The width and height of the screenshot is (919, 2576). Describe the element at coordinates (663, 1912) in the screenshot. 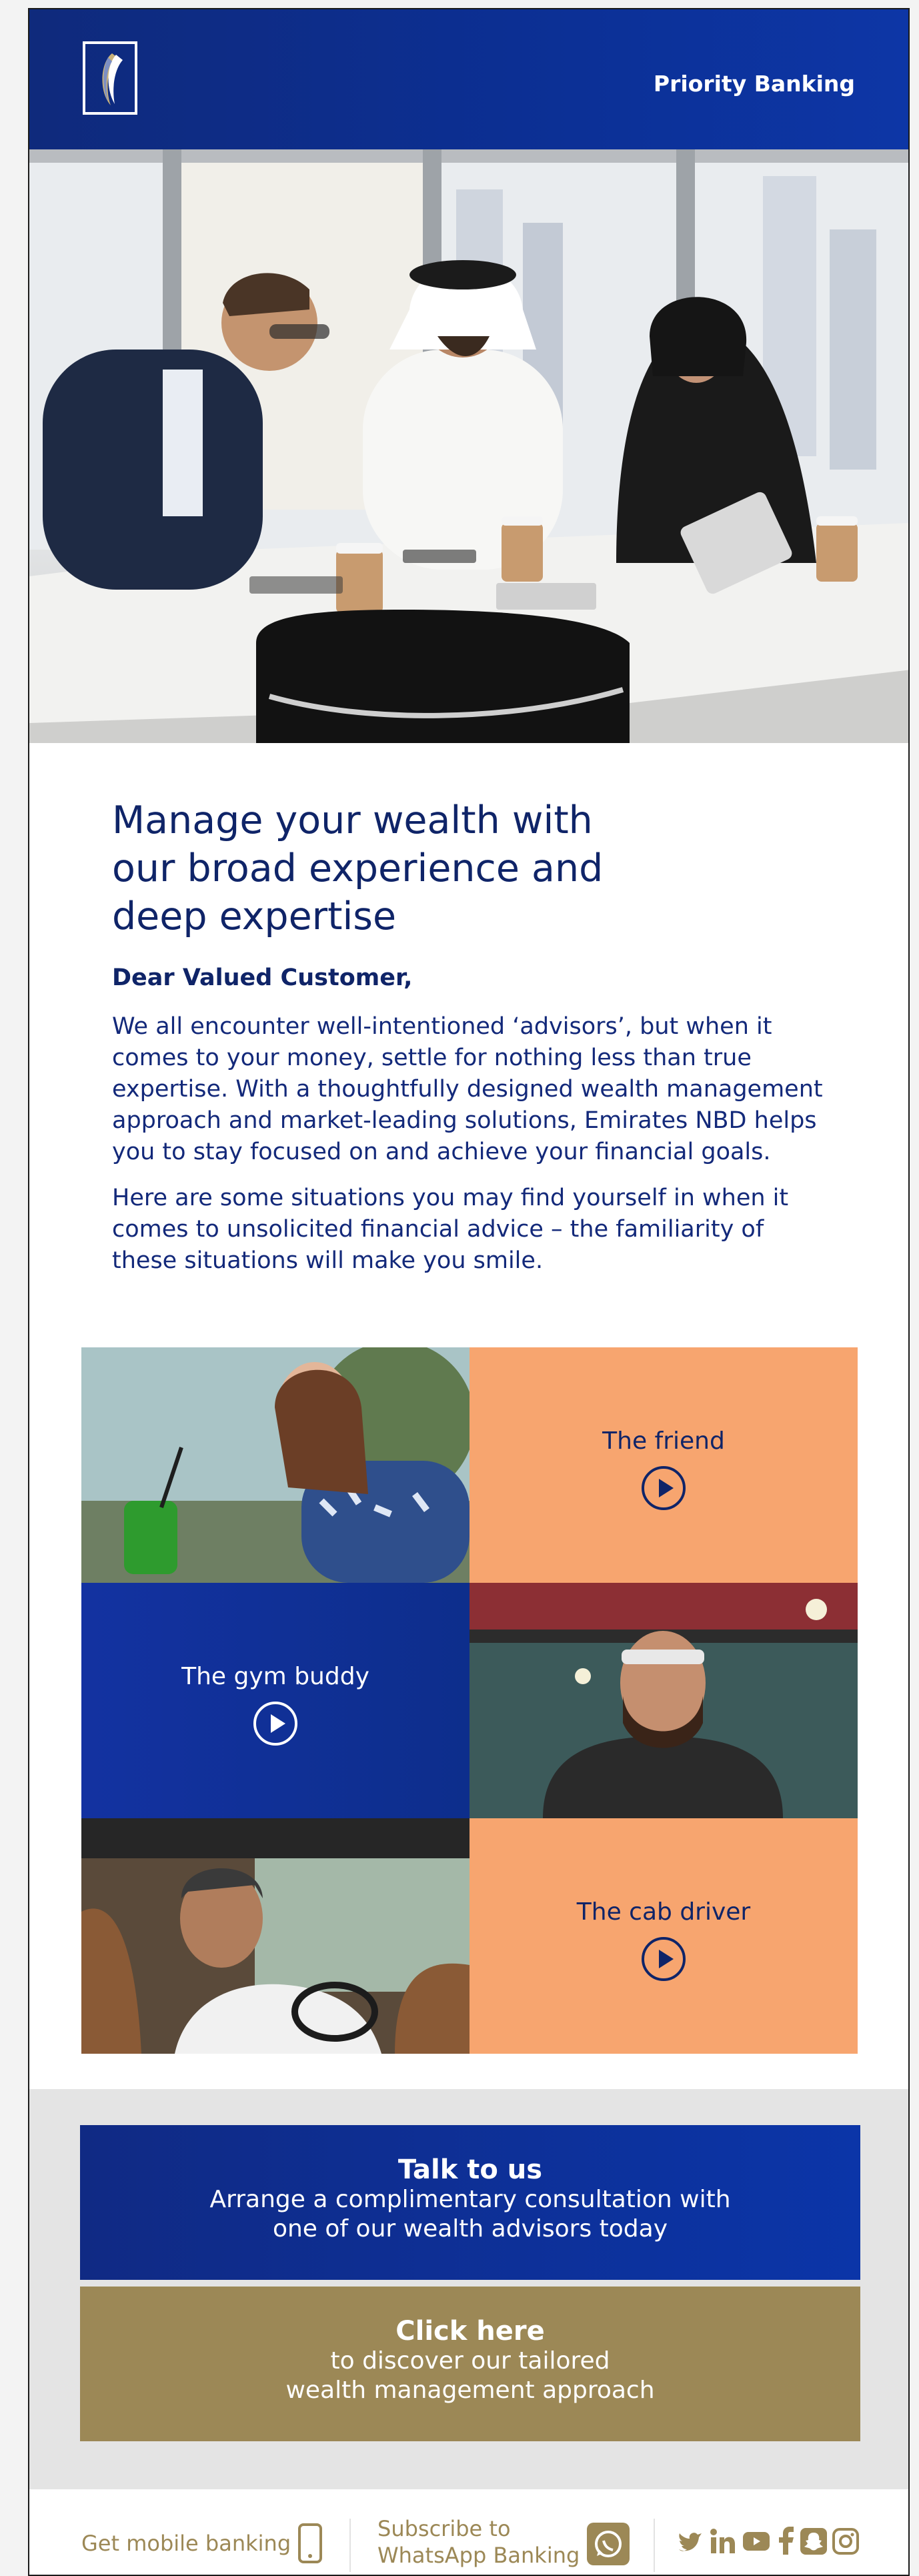

I see `cab-driver-video-label: The cab driver` at that location.